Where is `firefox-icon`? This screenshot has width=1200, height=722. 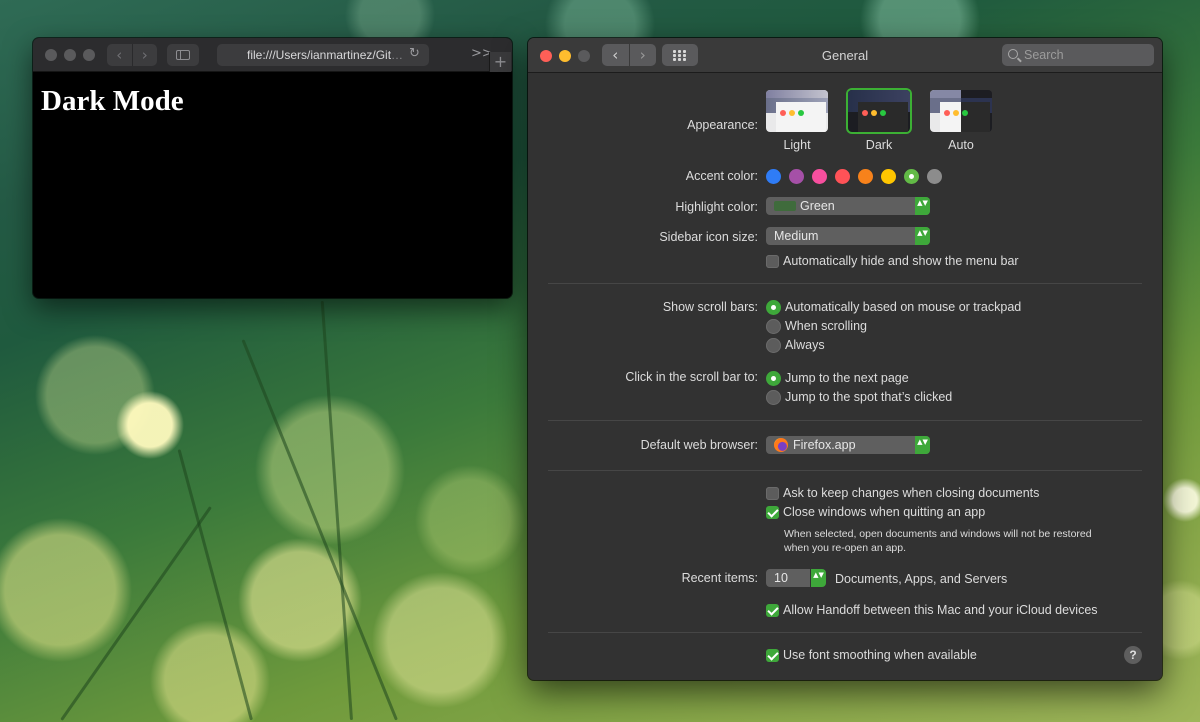 firefox-icon is located at coordinates (781, 445).